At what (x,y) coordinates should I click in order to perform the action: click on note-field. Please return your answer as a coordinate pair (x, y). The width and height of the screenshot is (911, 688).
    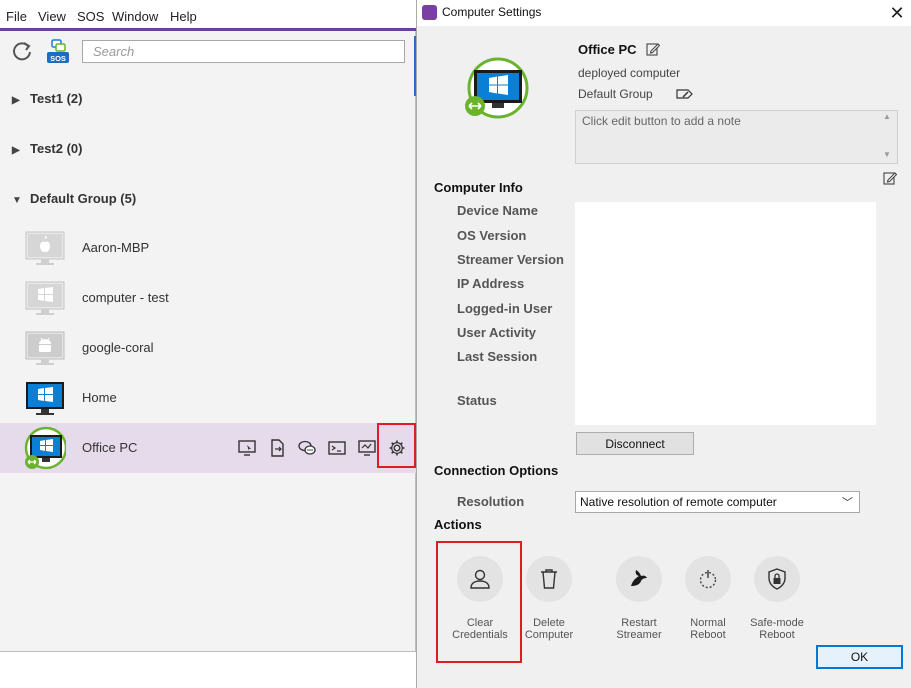
    Looking at the image, I should click on (736, 137).